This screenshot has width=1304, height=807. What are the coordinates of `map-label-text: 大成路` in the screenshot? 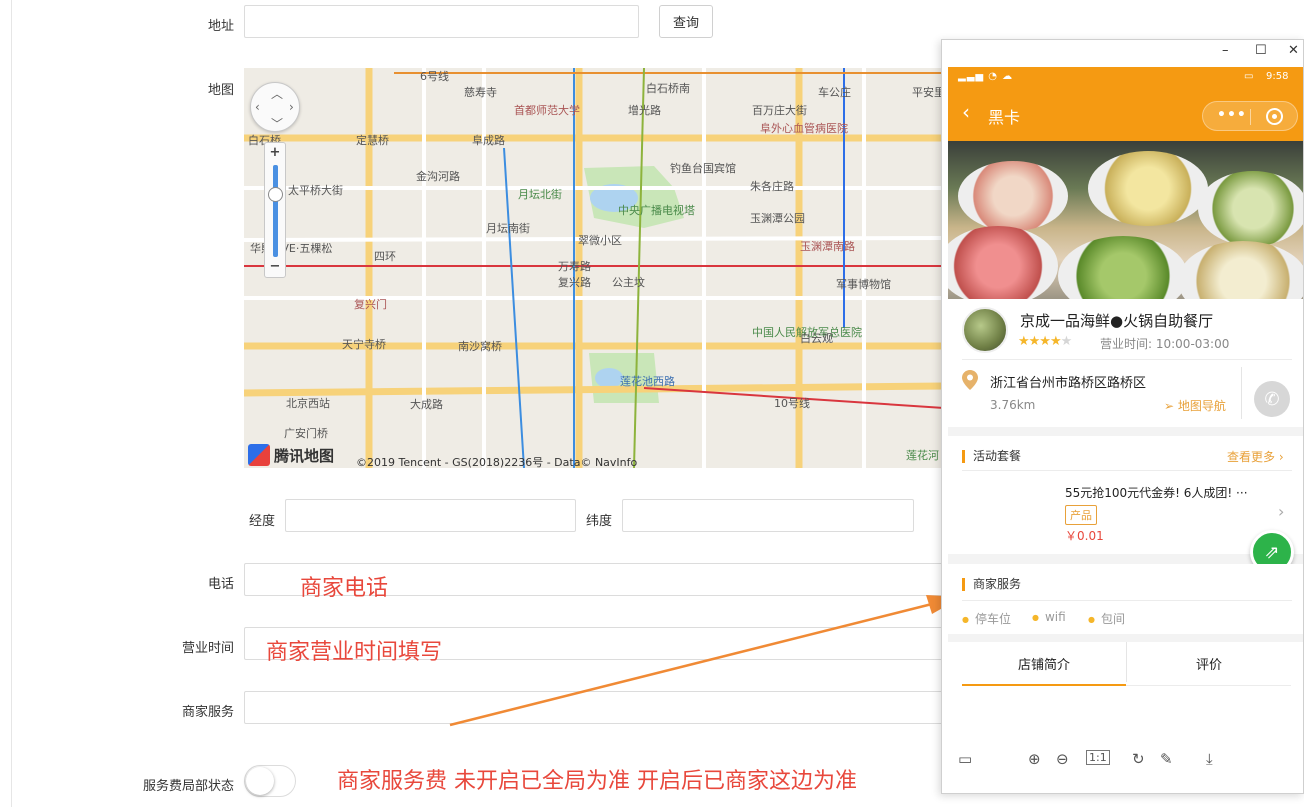 It's located at (426, 404).